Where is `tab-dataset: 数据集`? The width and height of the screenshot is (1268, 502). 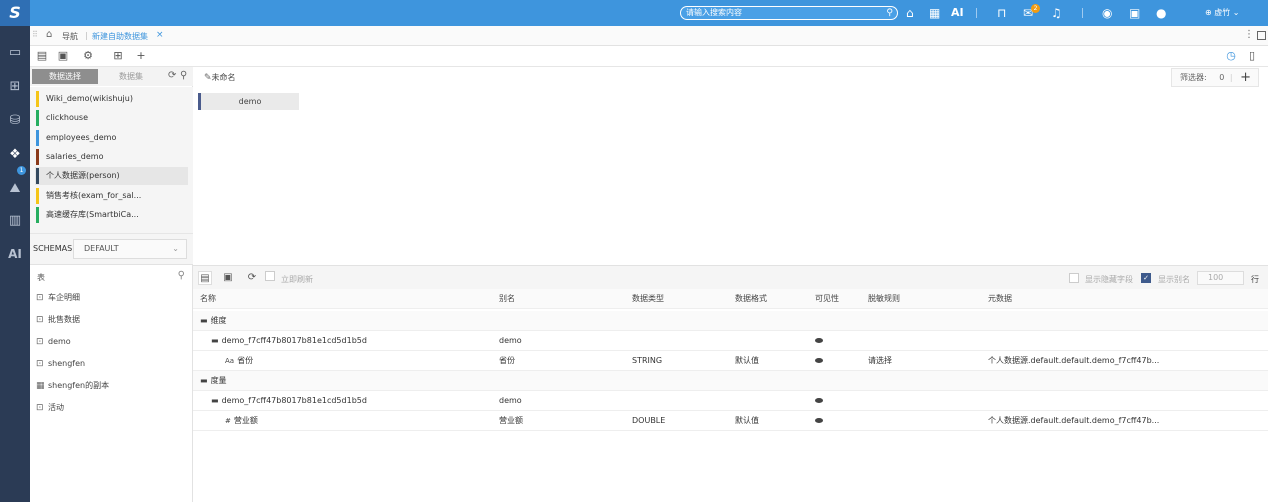 tab-dataset: 数据集 is located at coordinates (131, 76).